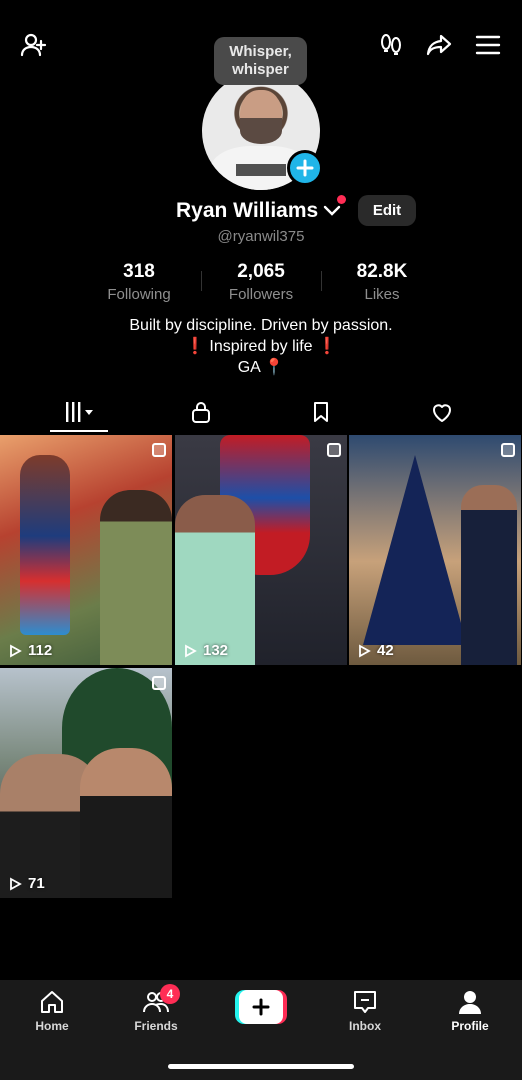 The width and height of the screenshot is (522, 1080). Describe the element at coordinates (36, 883) in the screenshot. I see `view-count-value: 71` at that location.